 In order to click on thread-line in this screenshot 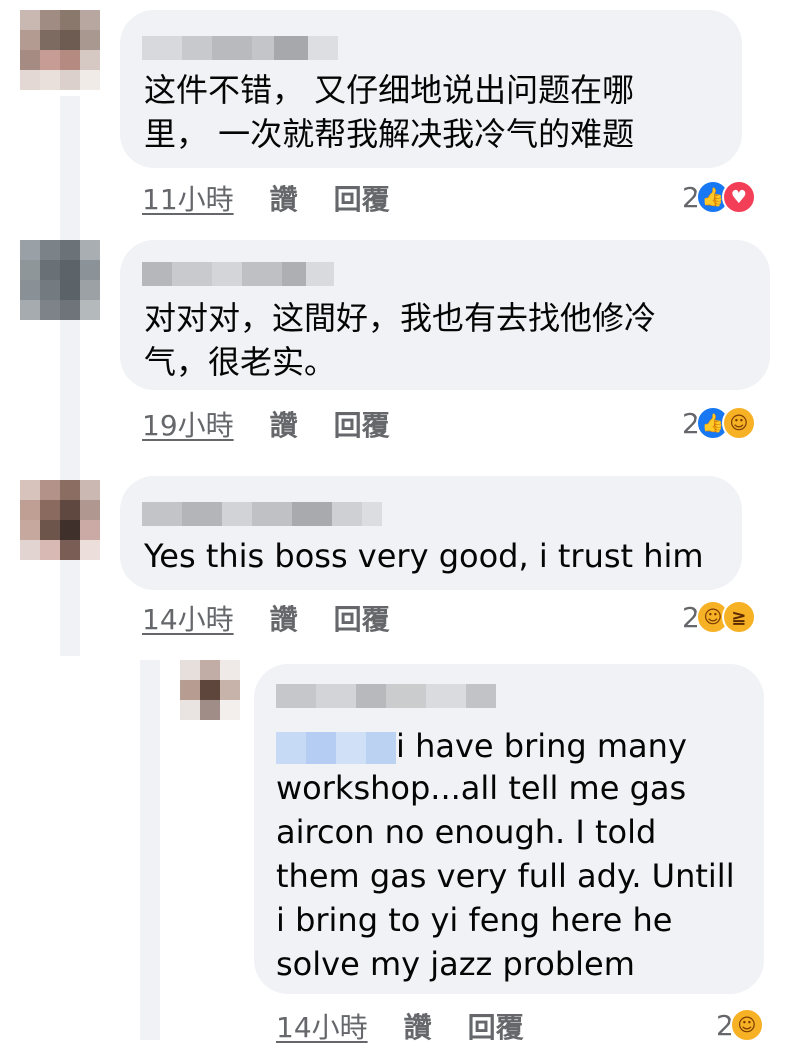, I will do `click(70, 376)`.